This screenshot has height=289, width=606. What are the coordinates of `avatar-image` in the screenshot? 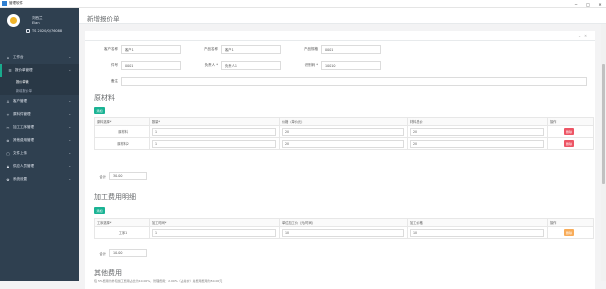 It's located at (13, 20).